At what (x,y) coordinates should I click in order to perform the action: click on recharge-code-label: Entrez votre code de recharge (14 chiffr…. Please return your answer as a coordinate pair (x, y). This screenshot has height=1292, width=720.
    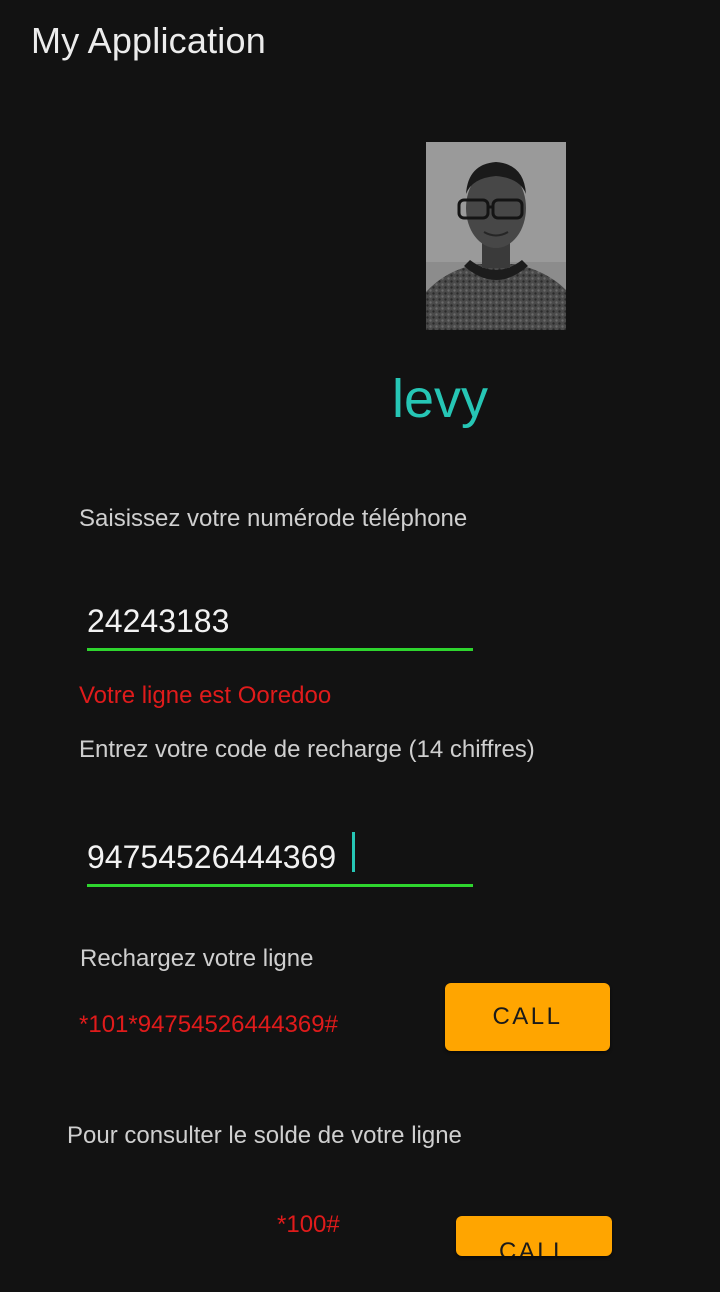
    Looking at the image, I should click on (307, 749).